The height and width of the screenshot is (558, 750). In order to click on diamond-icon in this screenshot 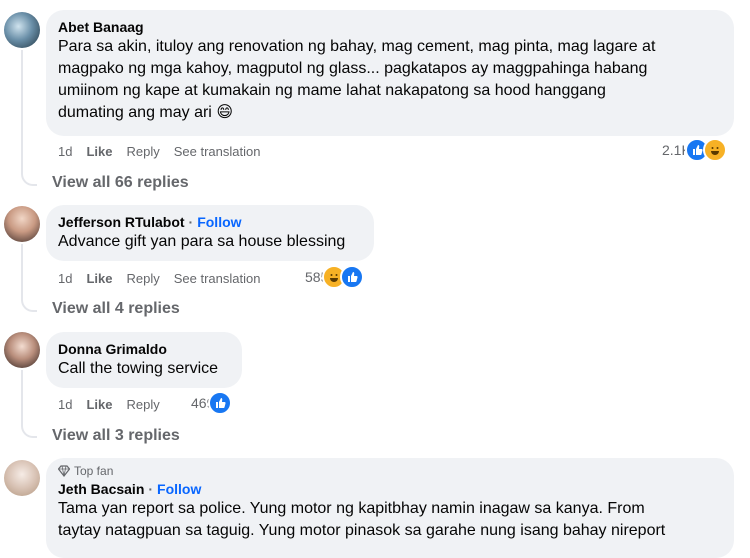, I will do `click(64, 471)`.